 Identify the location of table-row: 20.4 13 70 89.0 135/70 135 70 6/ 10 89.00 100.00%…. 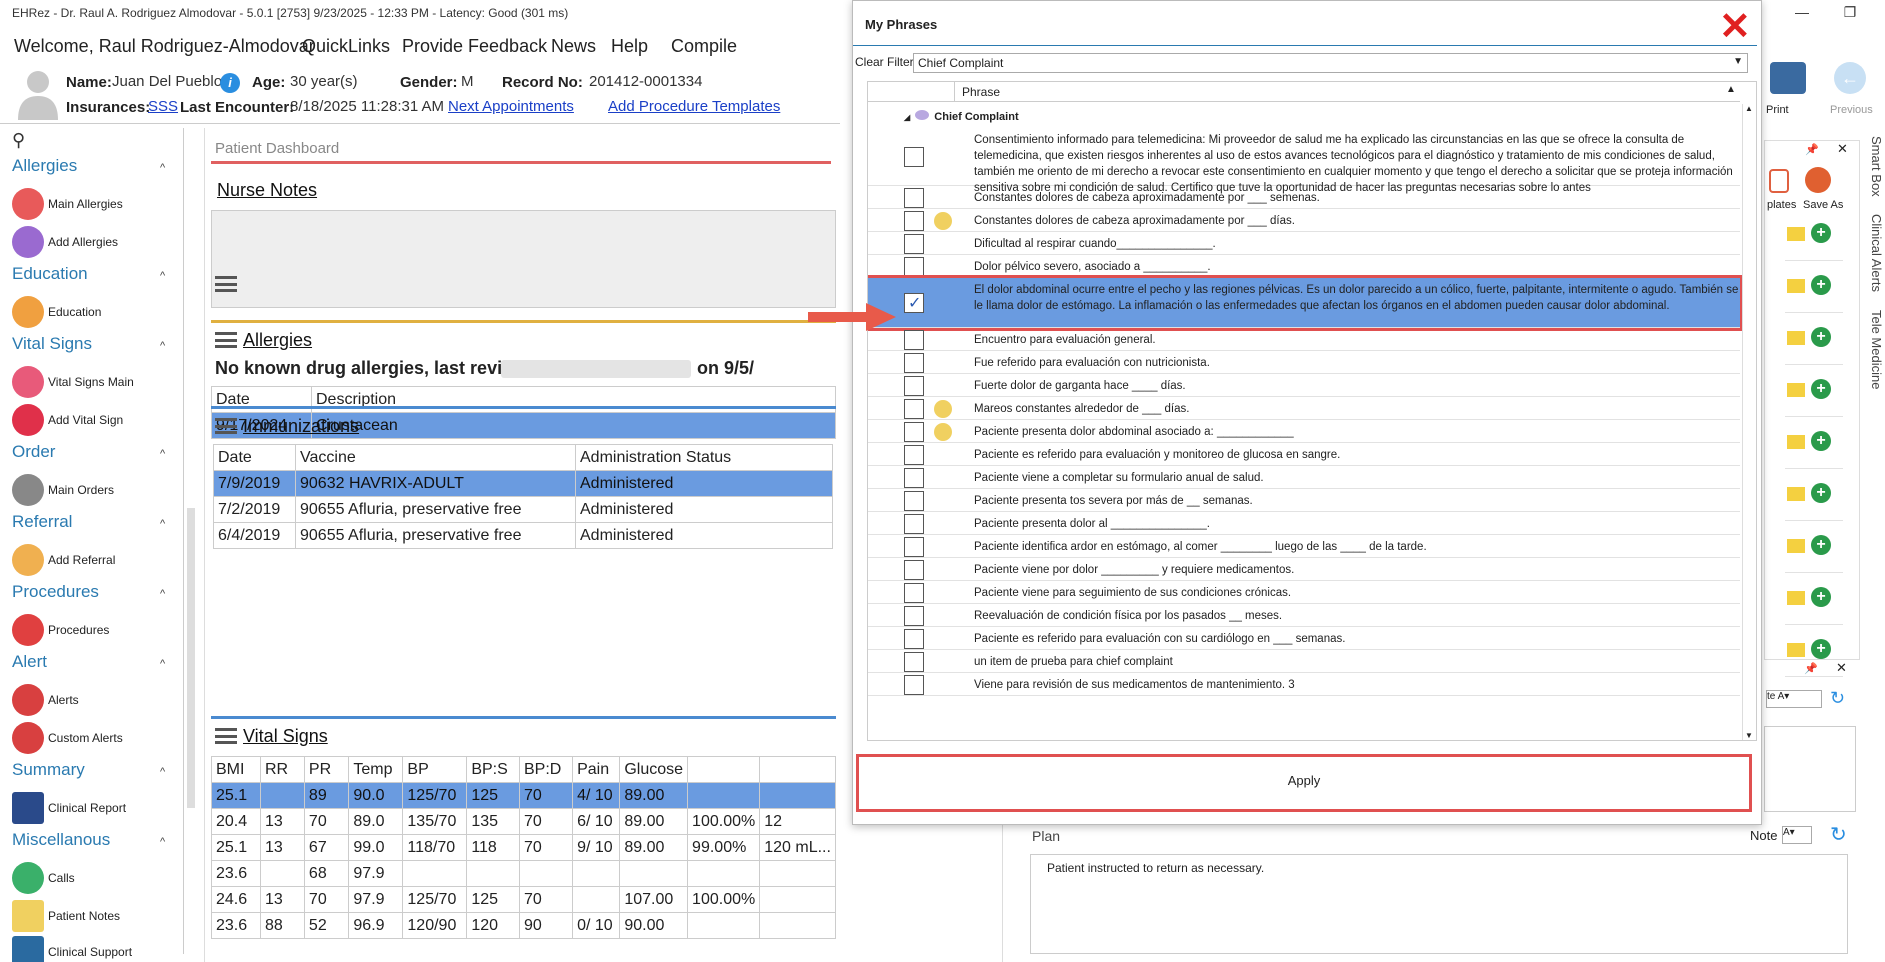
(523, 821).